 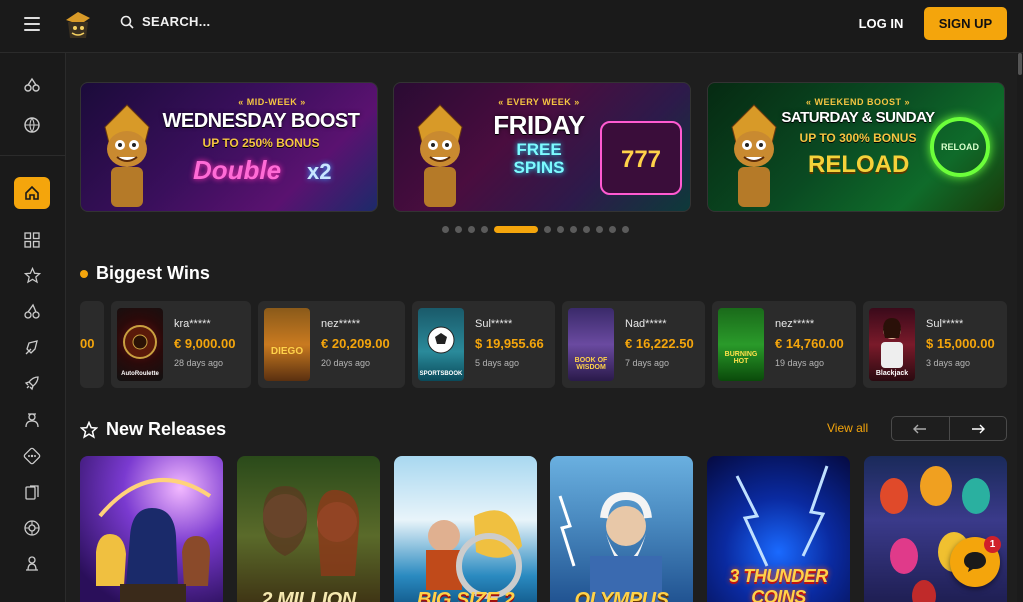 I want to click on promo-banner-friday: « EVERY WEEK » FRIDAY FREE SPINS 777, so click(x=542, y=147).